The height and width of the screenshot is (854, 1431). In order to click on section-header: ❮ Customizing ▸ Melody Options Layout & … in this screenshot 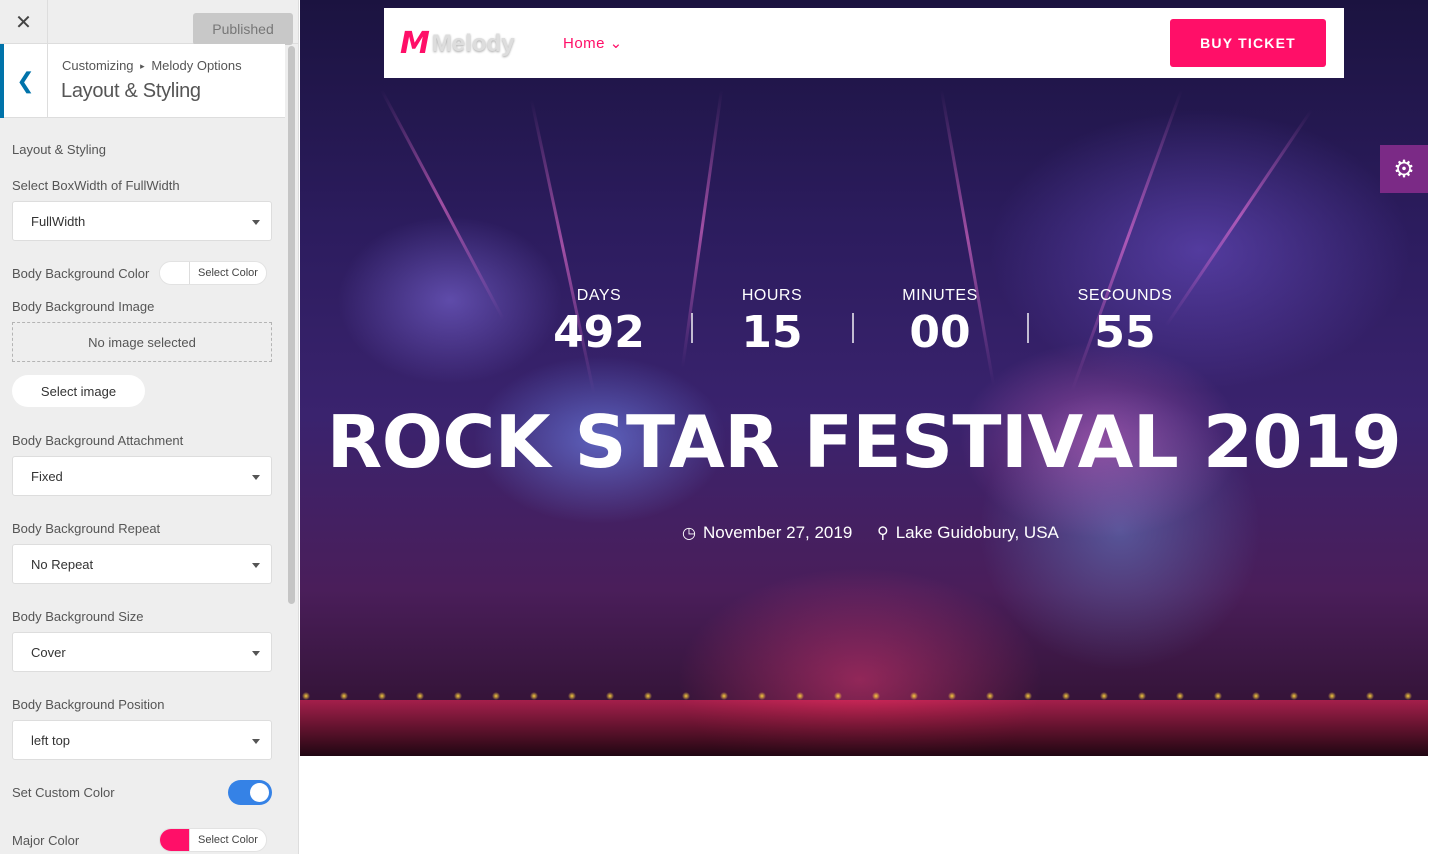, I will do `click(142, 81)`.